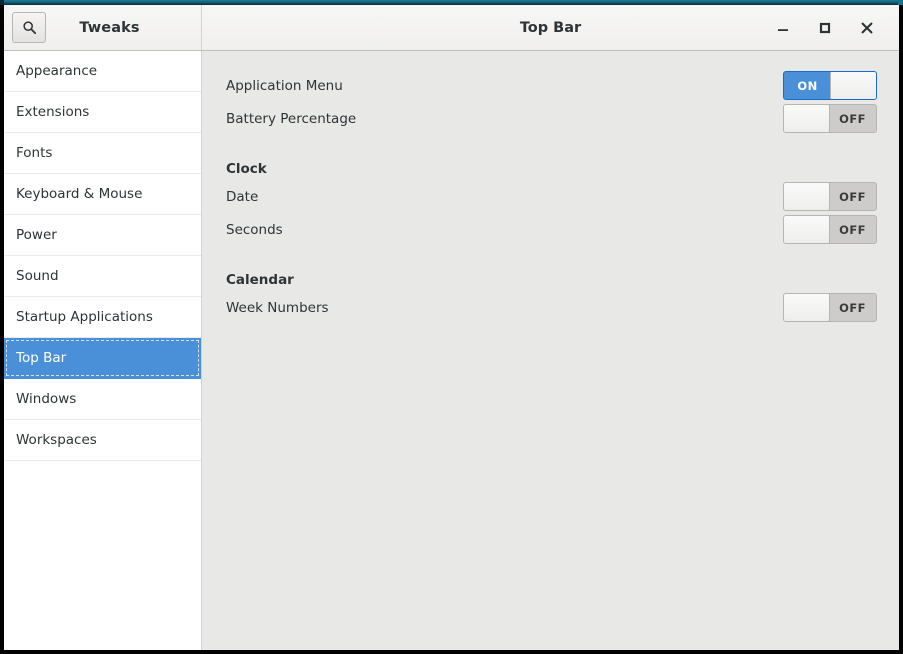 The height and width of the screenshot is (654, 903). What do you see at coordinates (102, 153) in the screenshot?
I see `sidebar-item-fonts: Fonts` at bounding box center [102, 153].